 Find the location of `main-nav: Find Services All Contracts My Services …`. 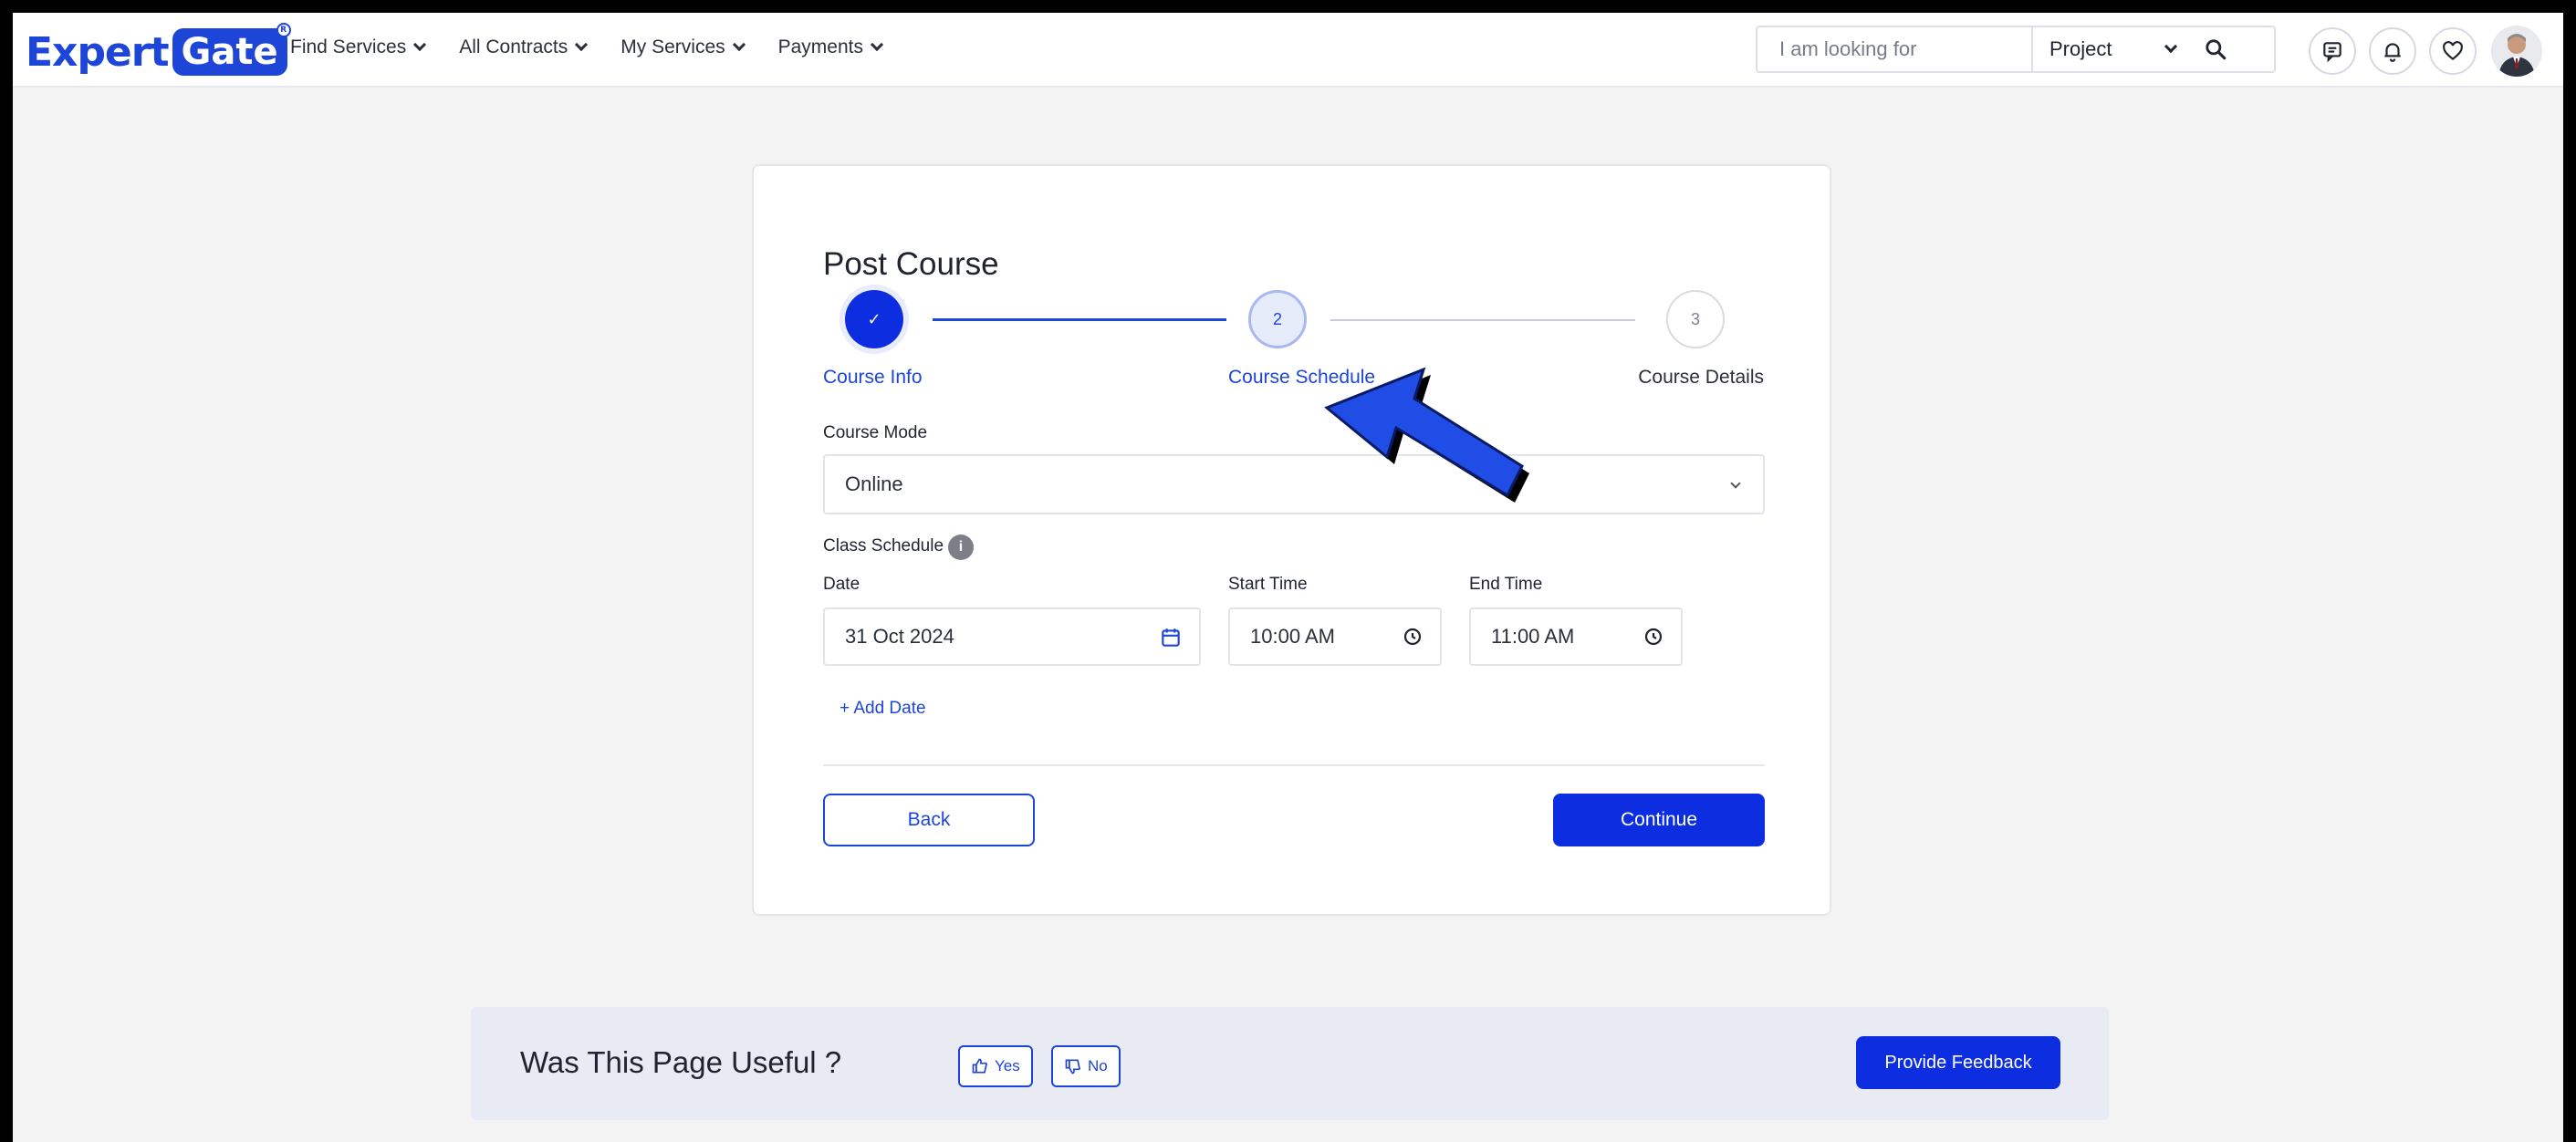

main-nav: Find Services All Contracts My Services … is located at coordinates (603, 47).